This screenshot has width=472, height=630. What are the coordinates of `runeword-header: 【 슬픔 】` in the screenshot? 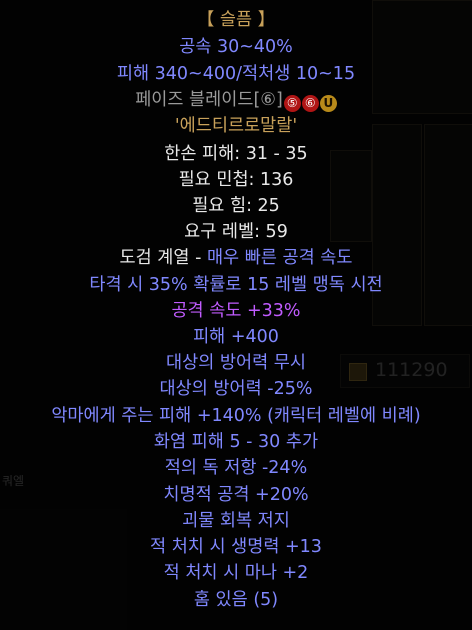 It's located at (236, 20).